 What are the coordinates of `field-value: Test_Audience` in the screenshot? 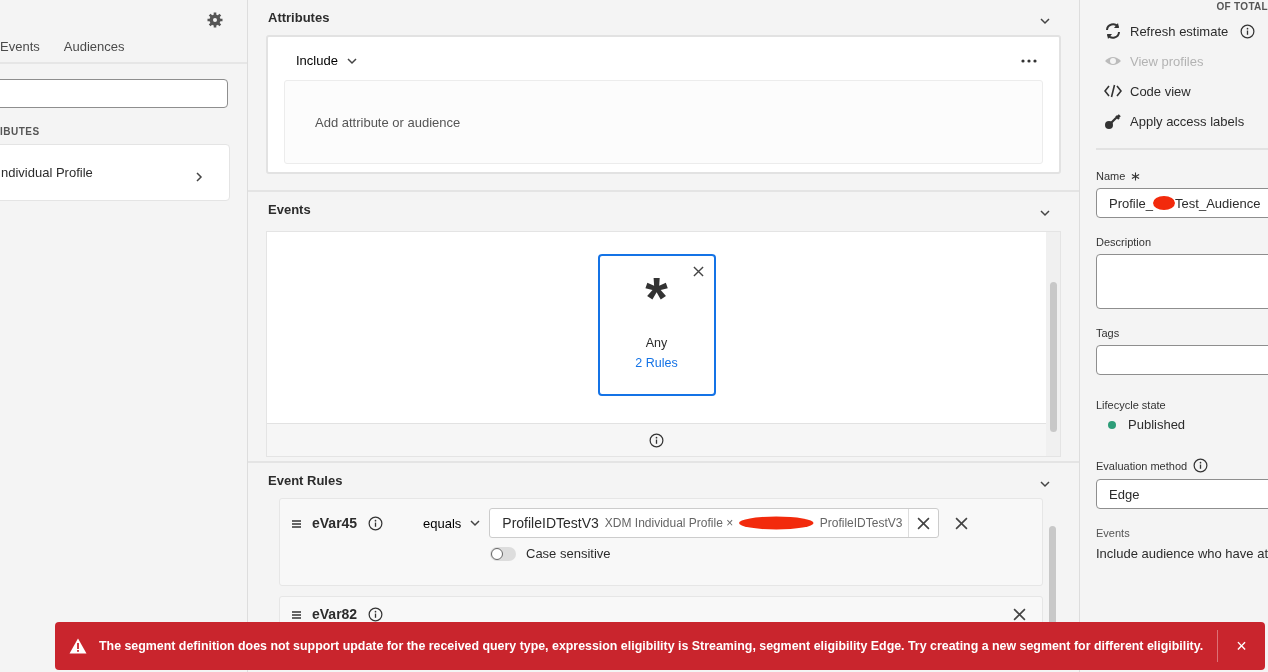 It's located at (1218, 203).